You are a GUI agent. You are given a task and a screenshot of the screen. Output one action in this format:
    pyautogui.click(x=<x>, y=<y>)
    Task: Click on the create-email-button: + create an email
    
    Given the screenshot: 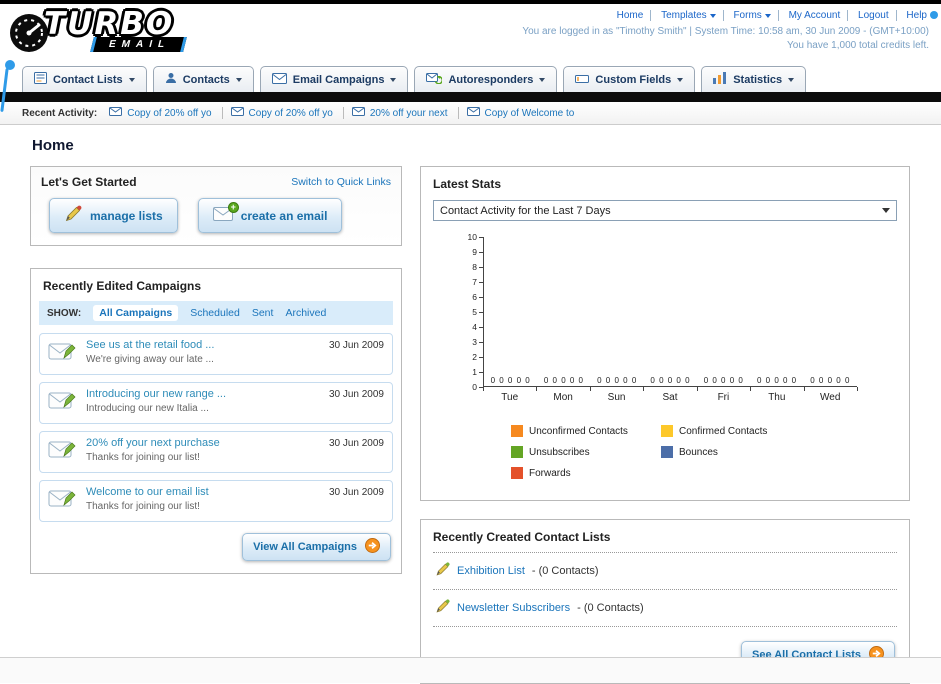 What is the action you would take?
    pyautogui.click(x=270, y=215)
    